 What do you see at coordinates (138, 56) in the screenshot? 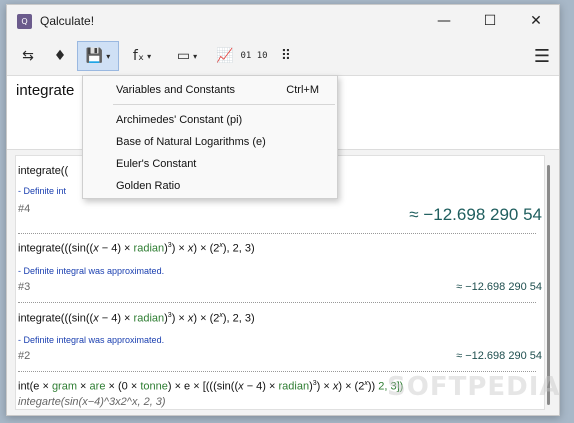
I see `function-icon: fₓ` at bounding box center [138, 56].